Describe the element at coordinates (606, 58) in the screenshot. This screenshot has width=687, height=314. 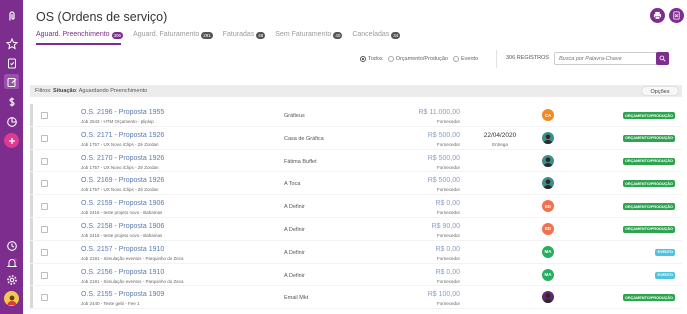
I see `search-input` at that location.